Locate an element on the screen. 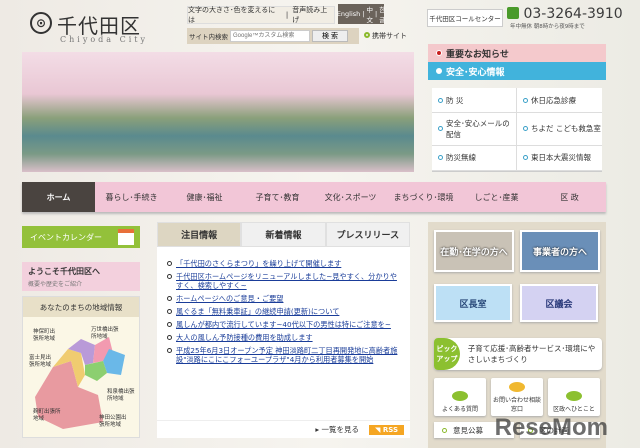 The height and width of the screenshot is (448, 640). news-item: 風ぐるま「無料乗車証」の継続申請(更新)について is located at coordinates (284, 311).